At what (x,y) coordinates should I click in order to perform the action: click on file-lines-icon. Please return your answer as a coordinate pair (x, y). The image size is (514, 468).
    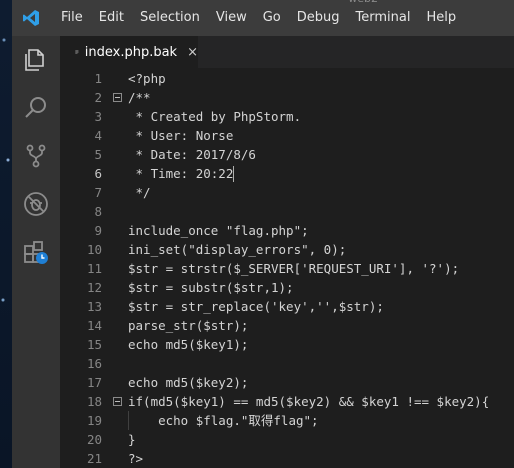
    Looking at the image, I should click on (77, 52).